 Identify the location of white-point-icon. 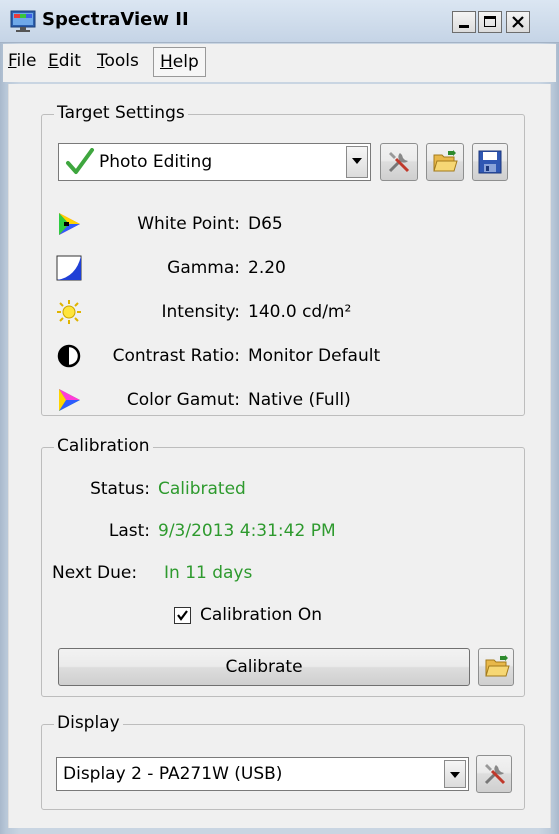
(69, 224).